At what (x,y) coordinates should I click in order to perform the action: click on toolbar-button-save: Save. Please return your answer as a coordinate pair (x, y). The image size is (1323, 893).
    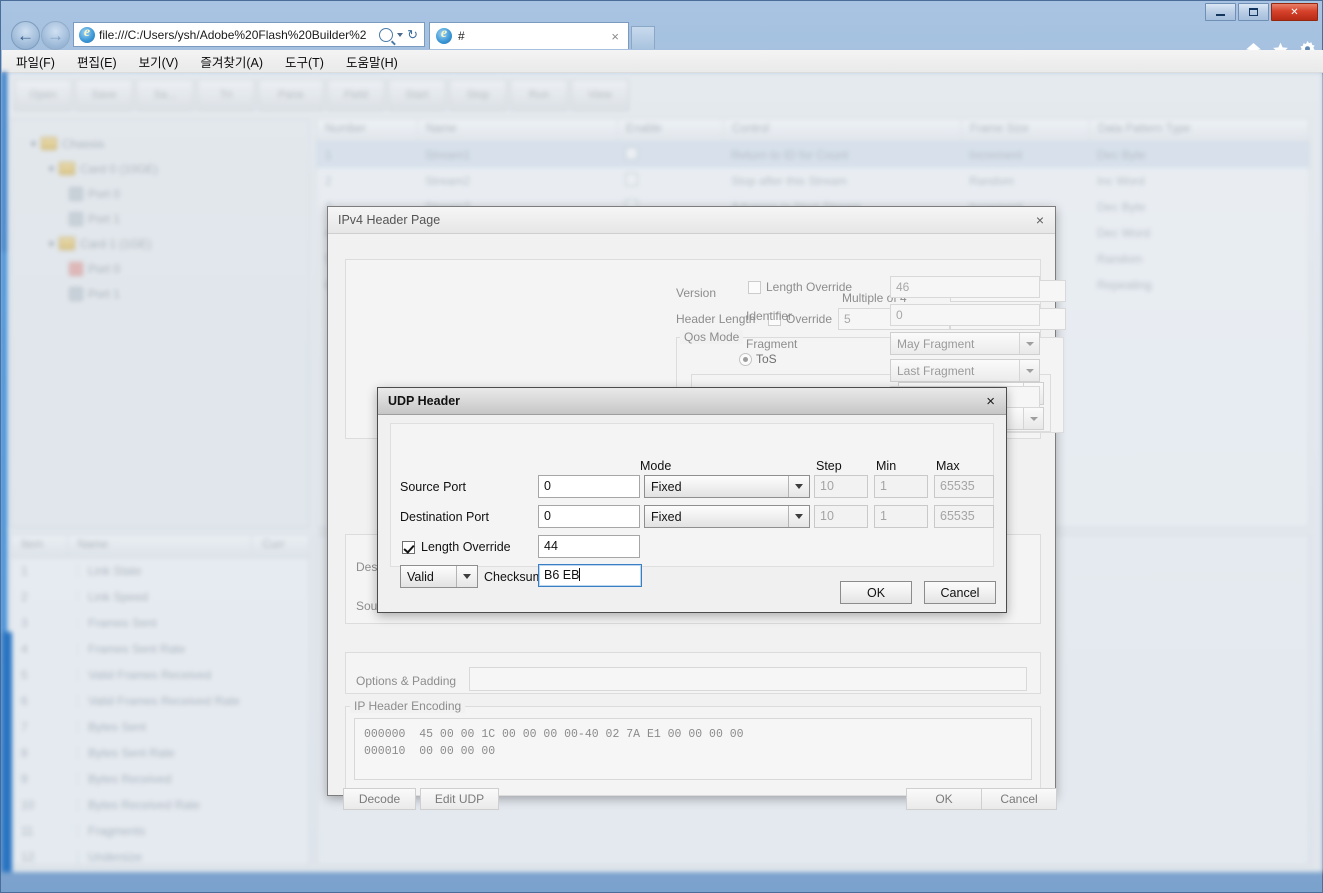
    Looking at the image, I should click on (104, 95).